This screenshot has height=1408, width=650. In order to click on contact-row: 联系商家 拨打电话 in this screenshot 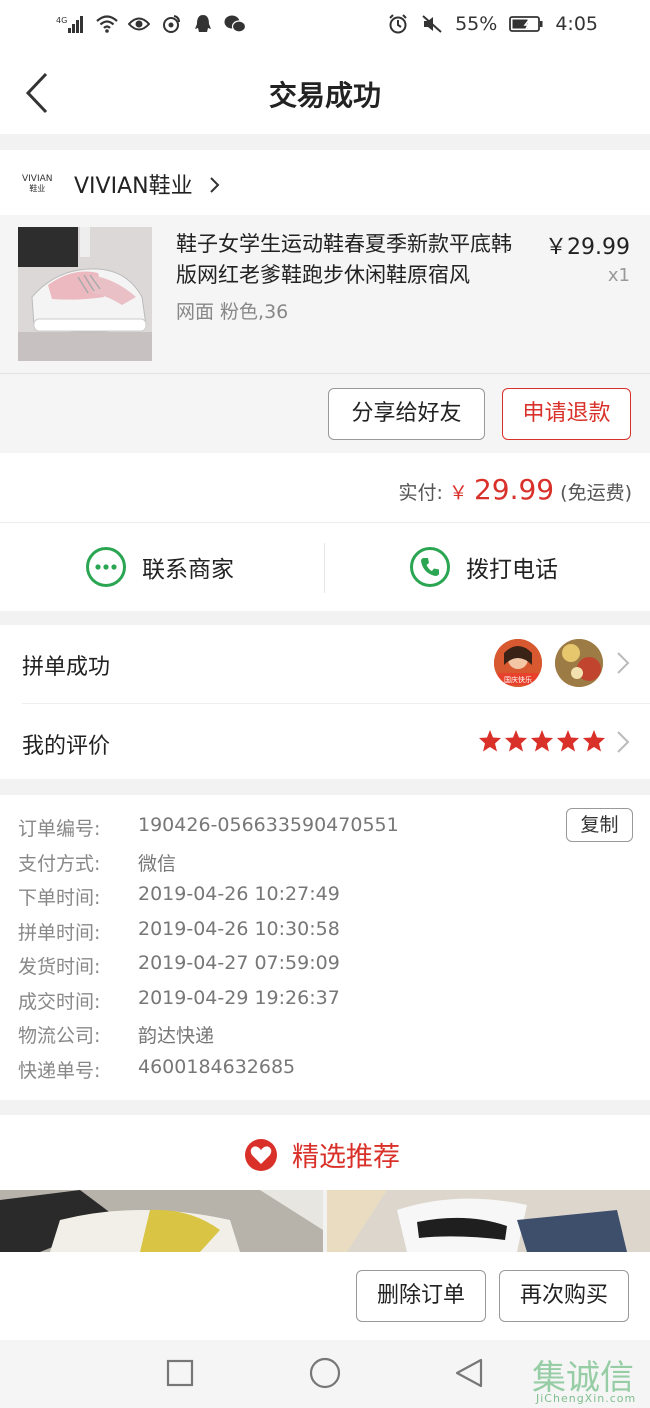, I will do `click(325, 567)`.